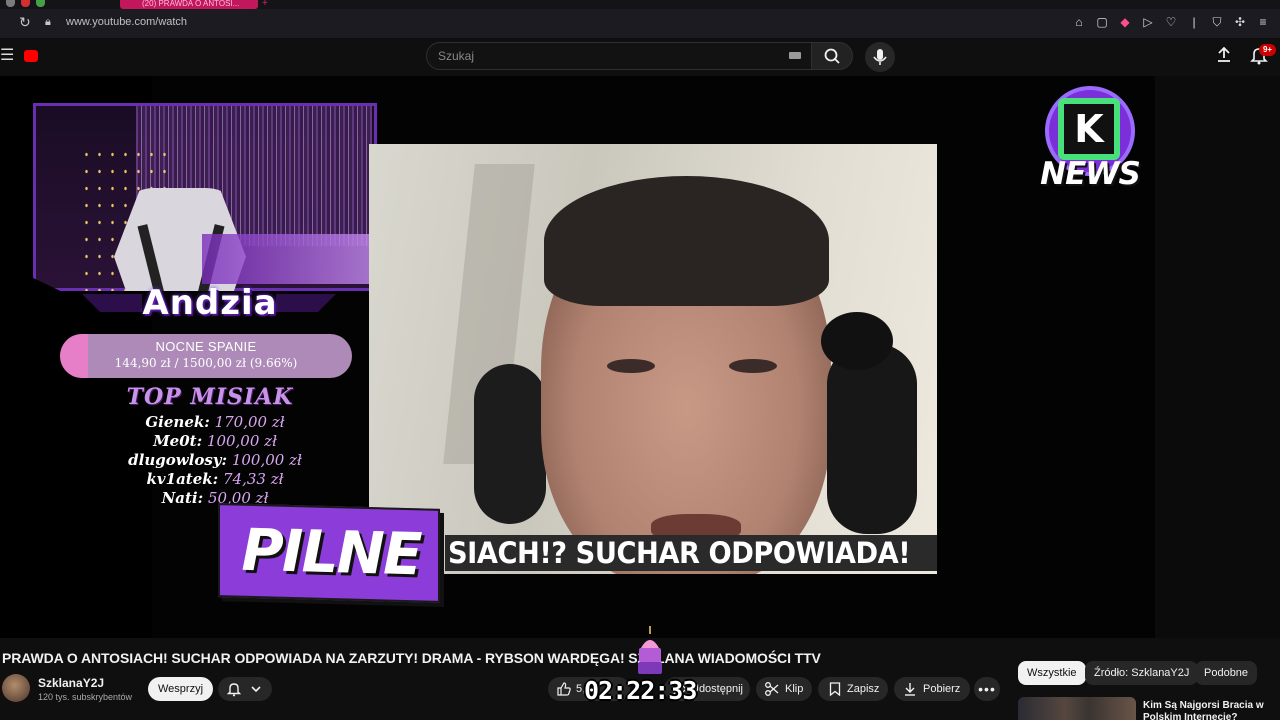 The image size is (1280, 720). Describe the element at coordinates (640, 690) in the screenshot. I see `stream-timer: 02:22:33` at that location.